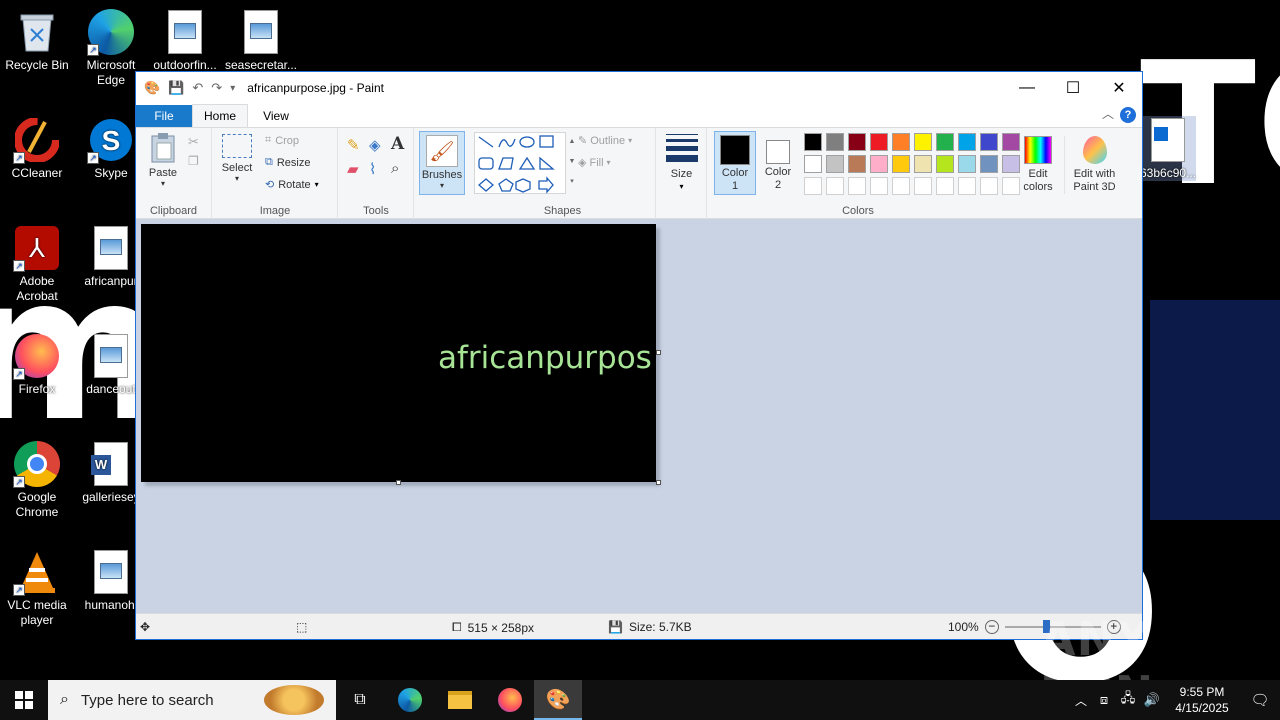 The width and height of the screenshot is (1280, 720). Describe the element at coordinates (237, 178) in the screenshot. I see `select-dropdown-icon: ▾` at that location.